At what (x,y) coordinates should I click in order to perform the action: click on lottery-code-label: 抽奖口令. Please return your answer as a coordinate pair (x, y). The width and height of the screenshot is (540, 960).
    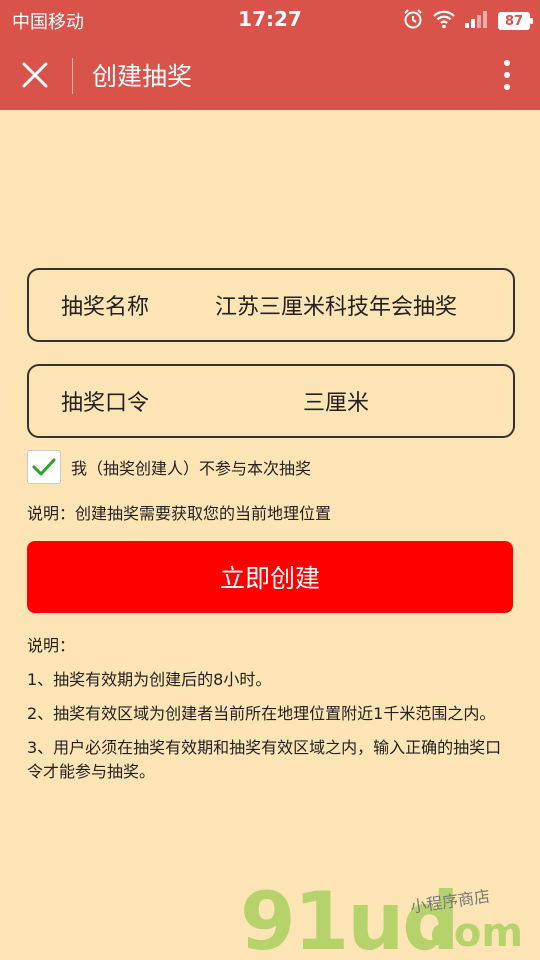
    Looking at the image, I should click on (105, 403).